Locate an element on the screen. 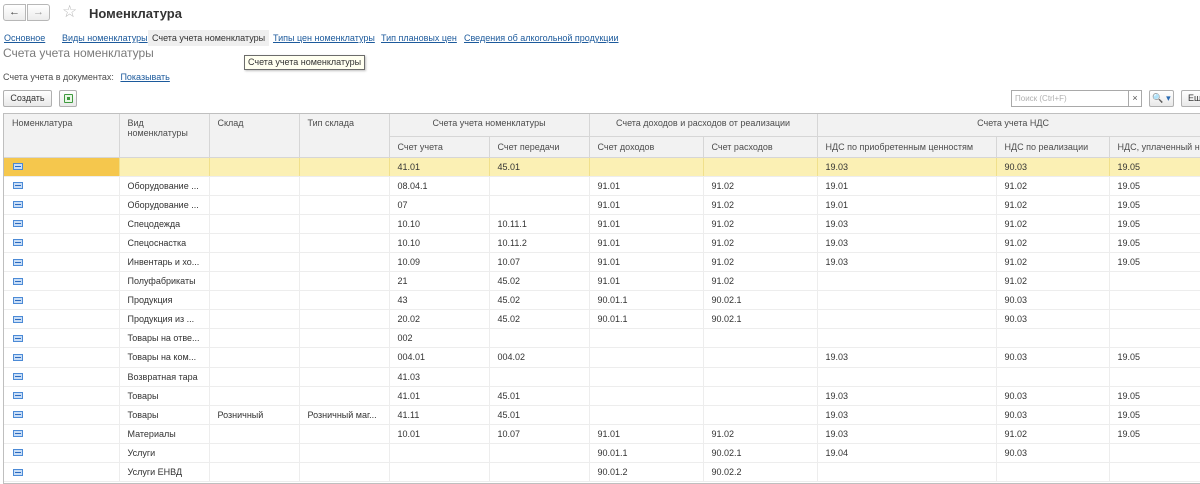 This screenshot has width=1200, height=484. cell-account: 10.01 is located at coordinates (439, 434).